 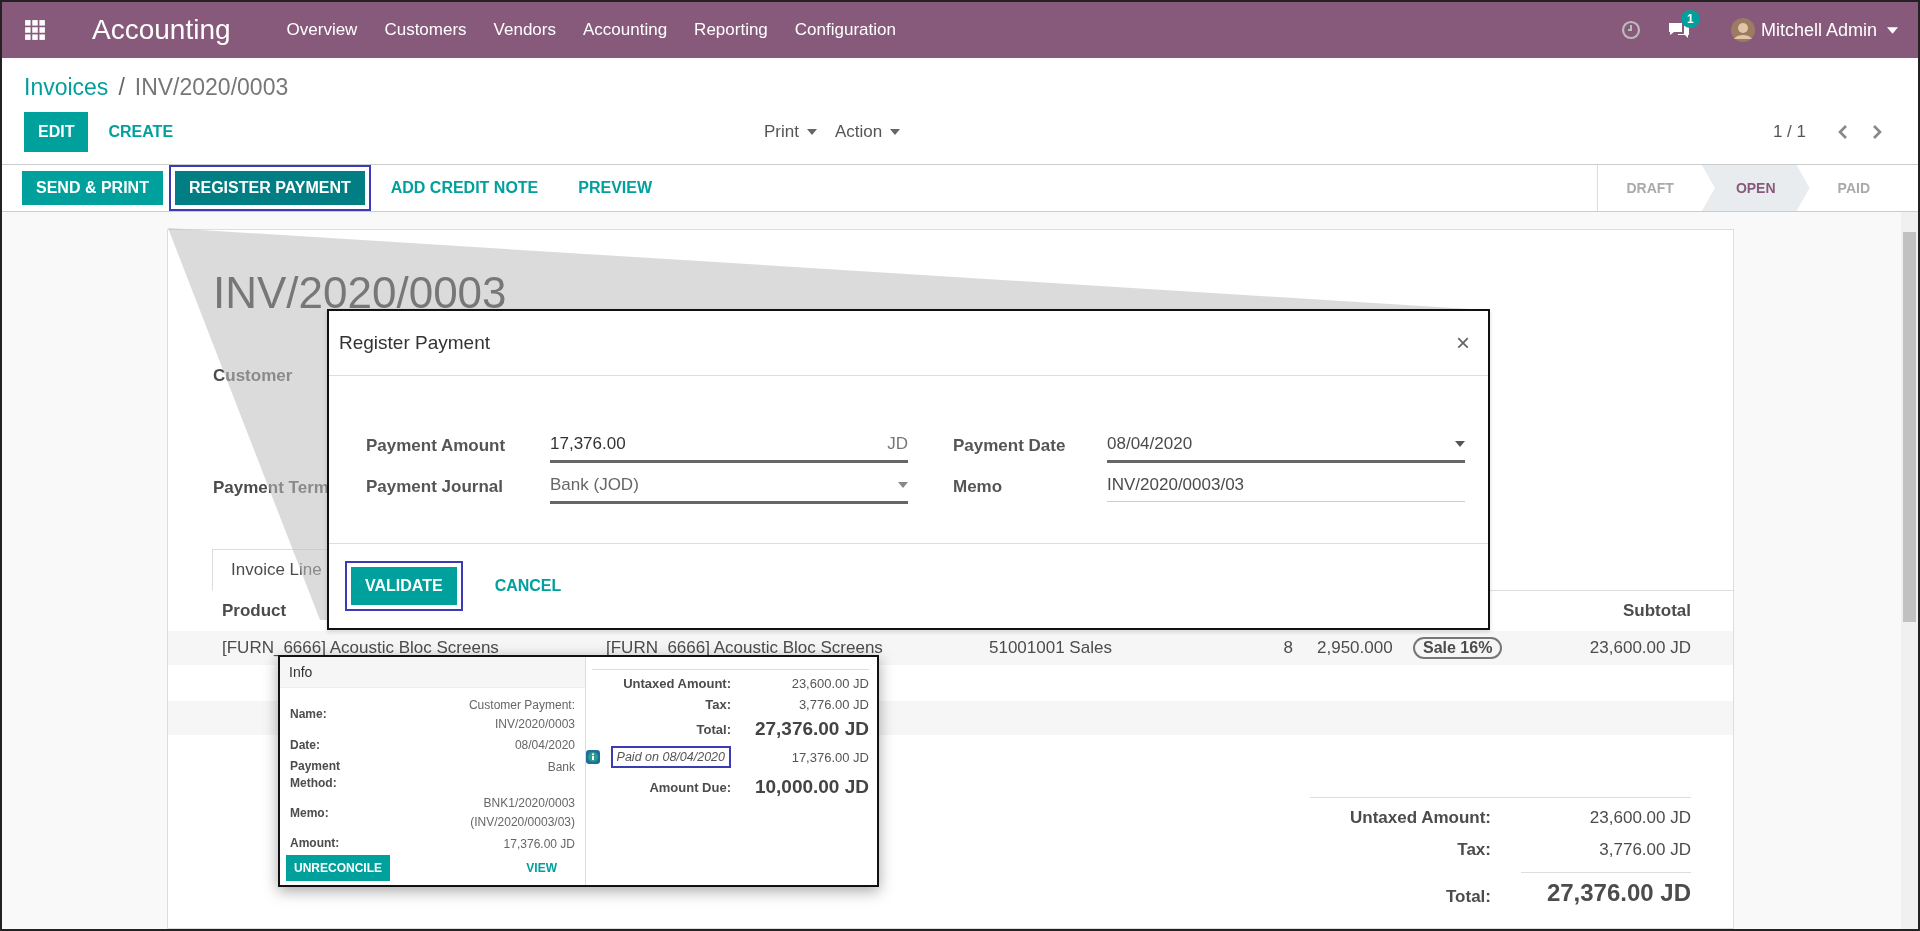 I want to click on invoice-number: INV/2020/0003, so click(x=360, y=293).